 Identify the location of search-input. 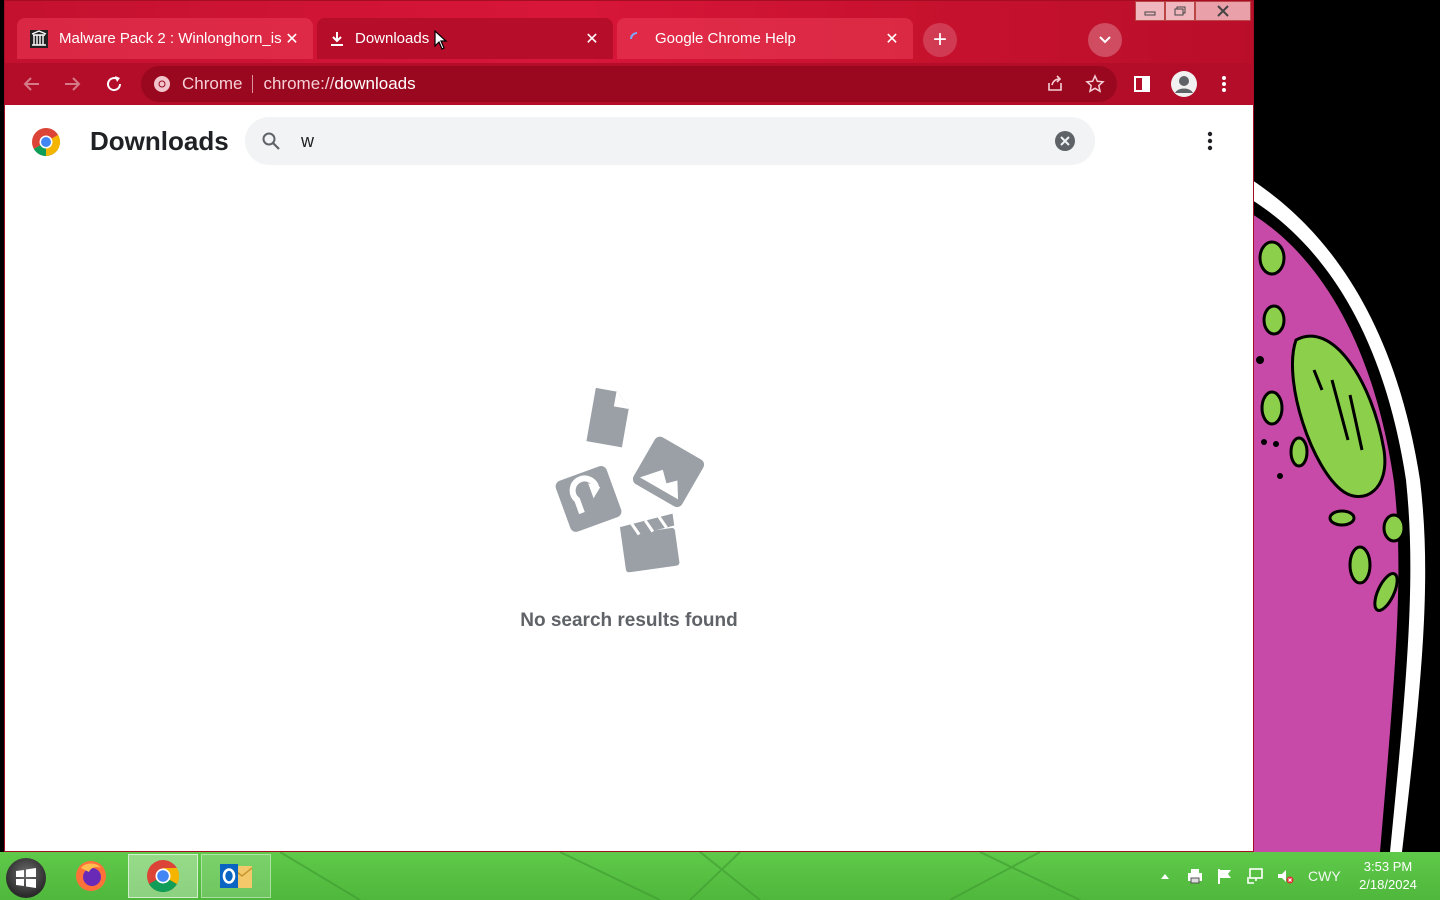
(671, 141).